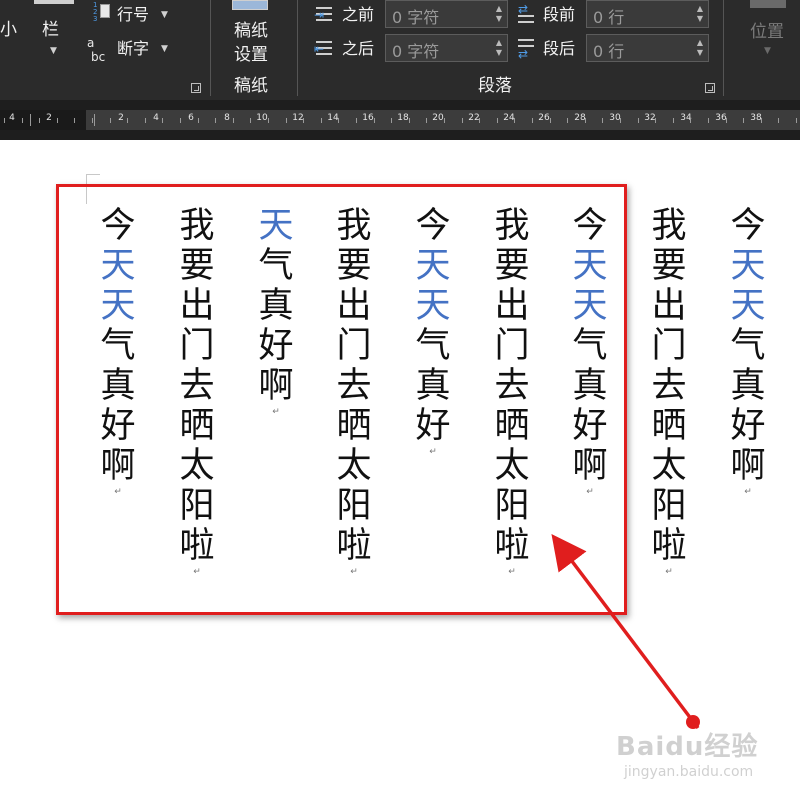 This screenshot has width=800, height=800. I want to click on paragraph-group-label: 段落, so click(495, 86).